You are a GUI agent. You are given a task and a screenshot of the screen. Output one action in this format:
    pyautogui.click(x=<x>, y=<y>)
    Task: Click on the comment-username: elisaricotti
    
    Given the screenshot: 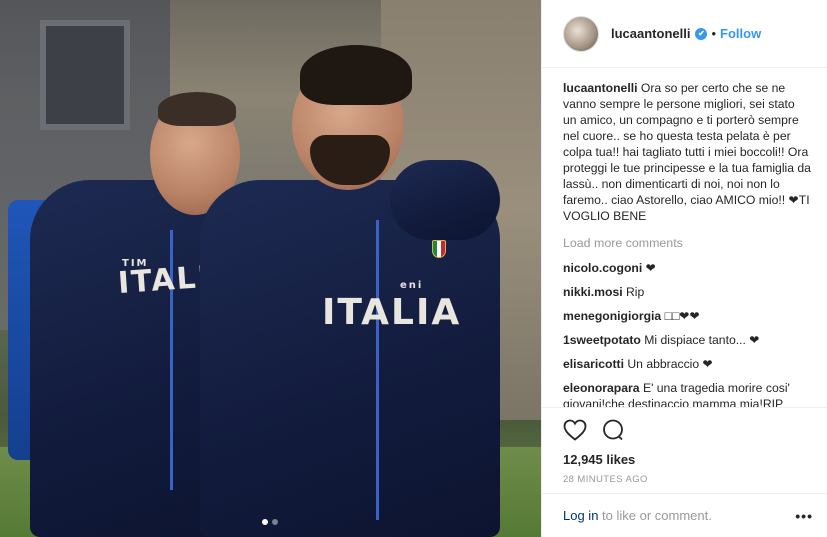 What is the action you would take?
    pyautogui.click(x=593, y=364)
    